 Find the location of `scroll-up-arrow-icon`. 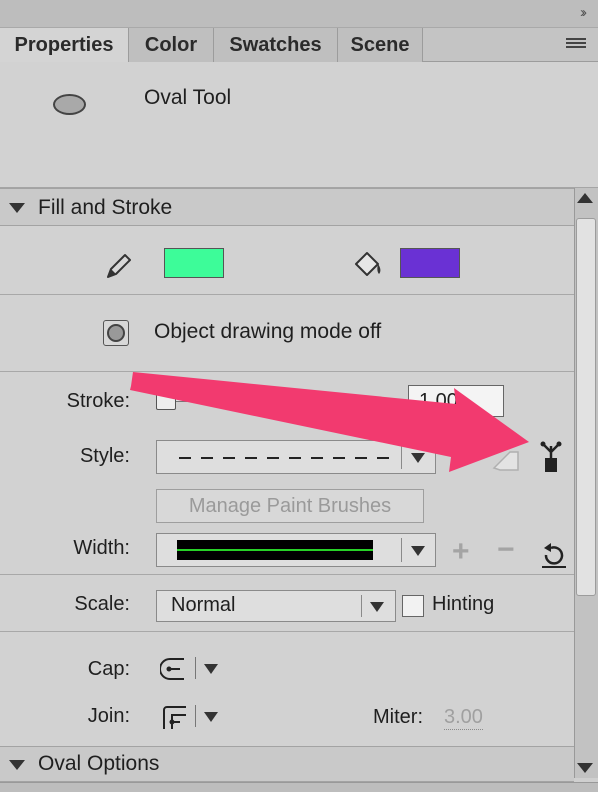

scroll-up-arrow-icon is located at coordinates (585, 198).